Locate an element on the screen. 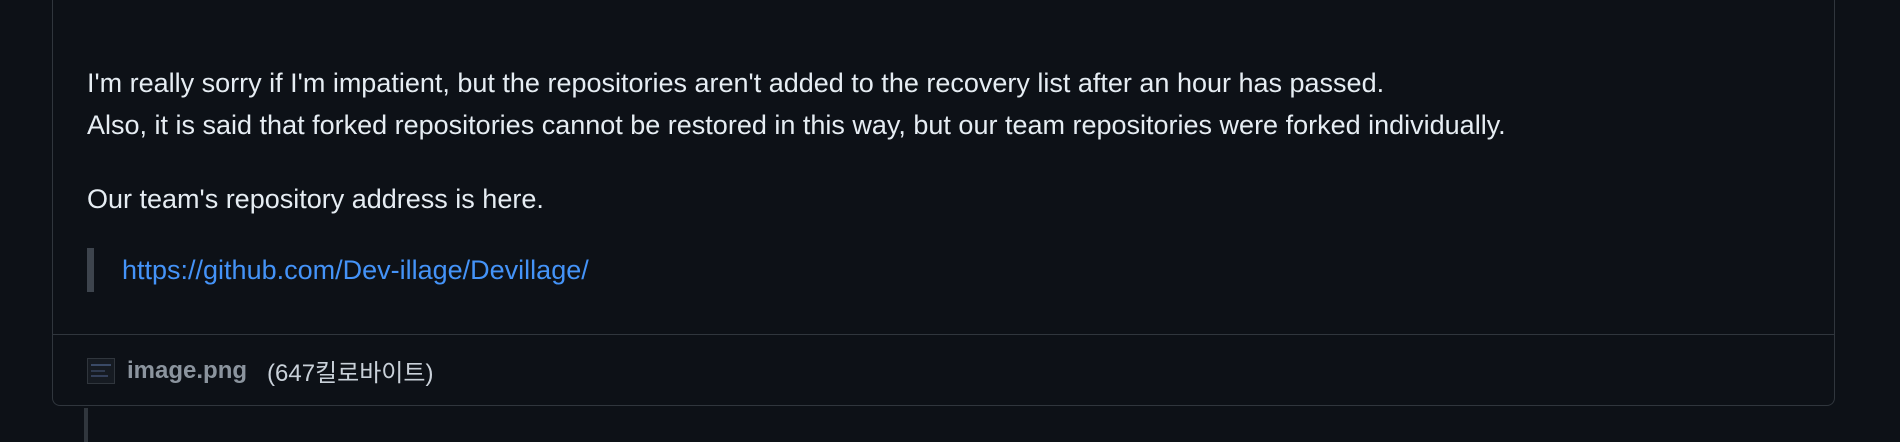  comment-line-3: Our team's repository address is here. is located at coordinates (315, 199).